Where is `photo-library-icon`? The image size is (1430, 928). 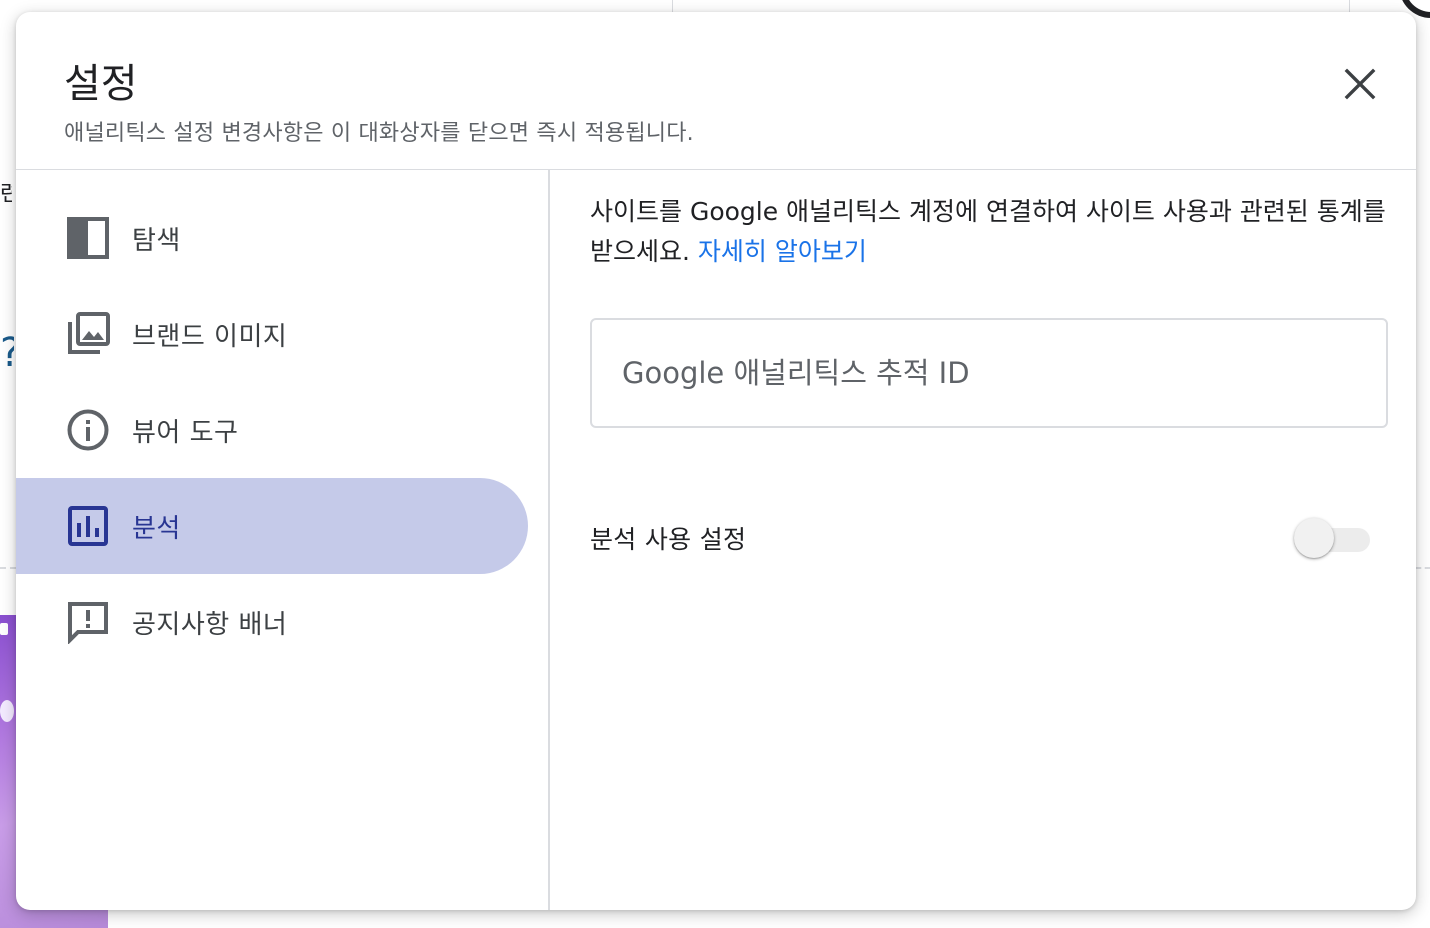 photo-library-icon is located at coordinates (88, 334).